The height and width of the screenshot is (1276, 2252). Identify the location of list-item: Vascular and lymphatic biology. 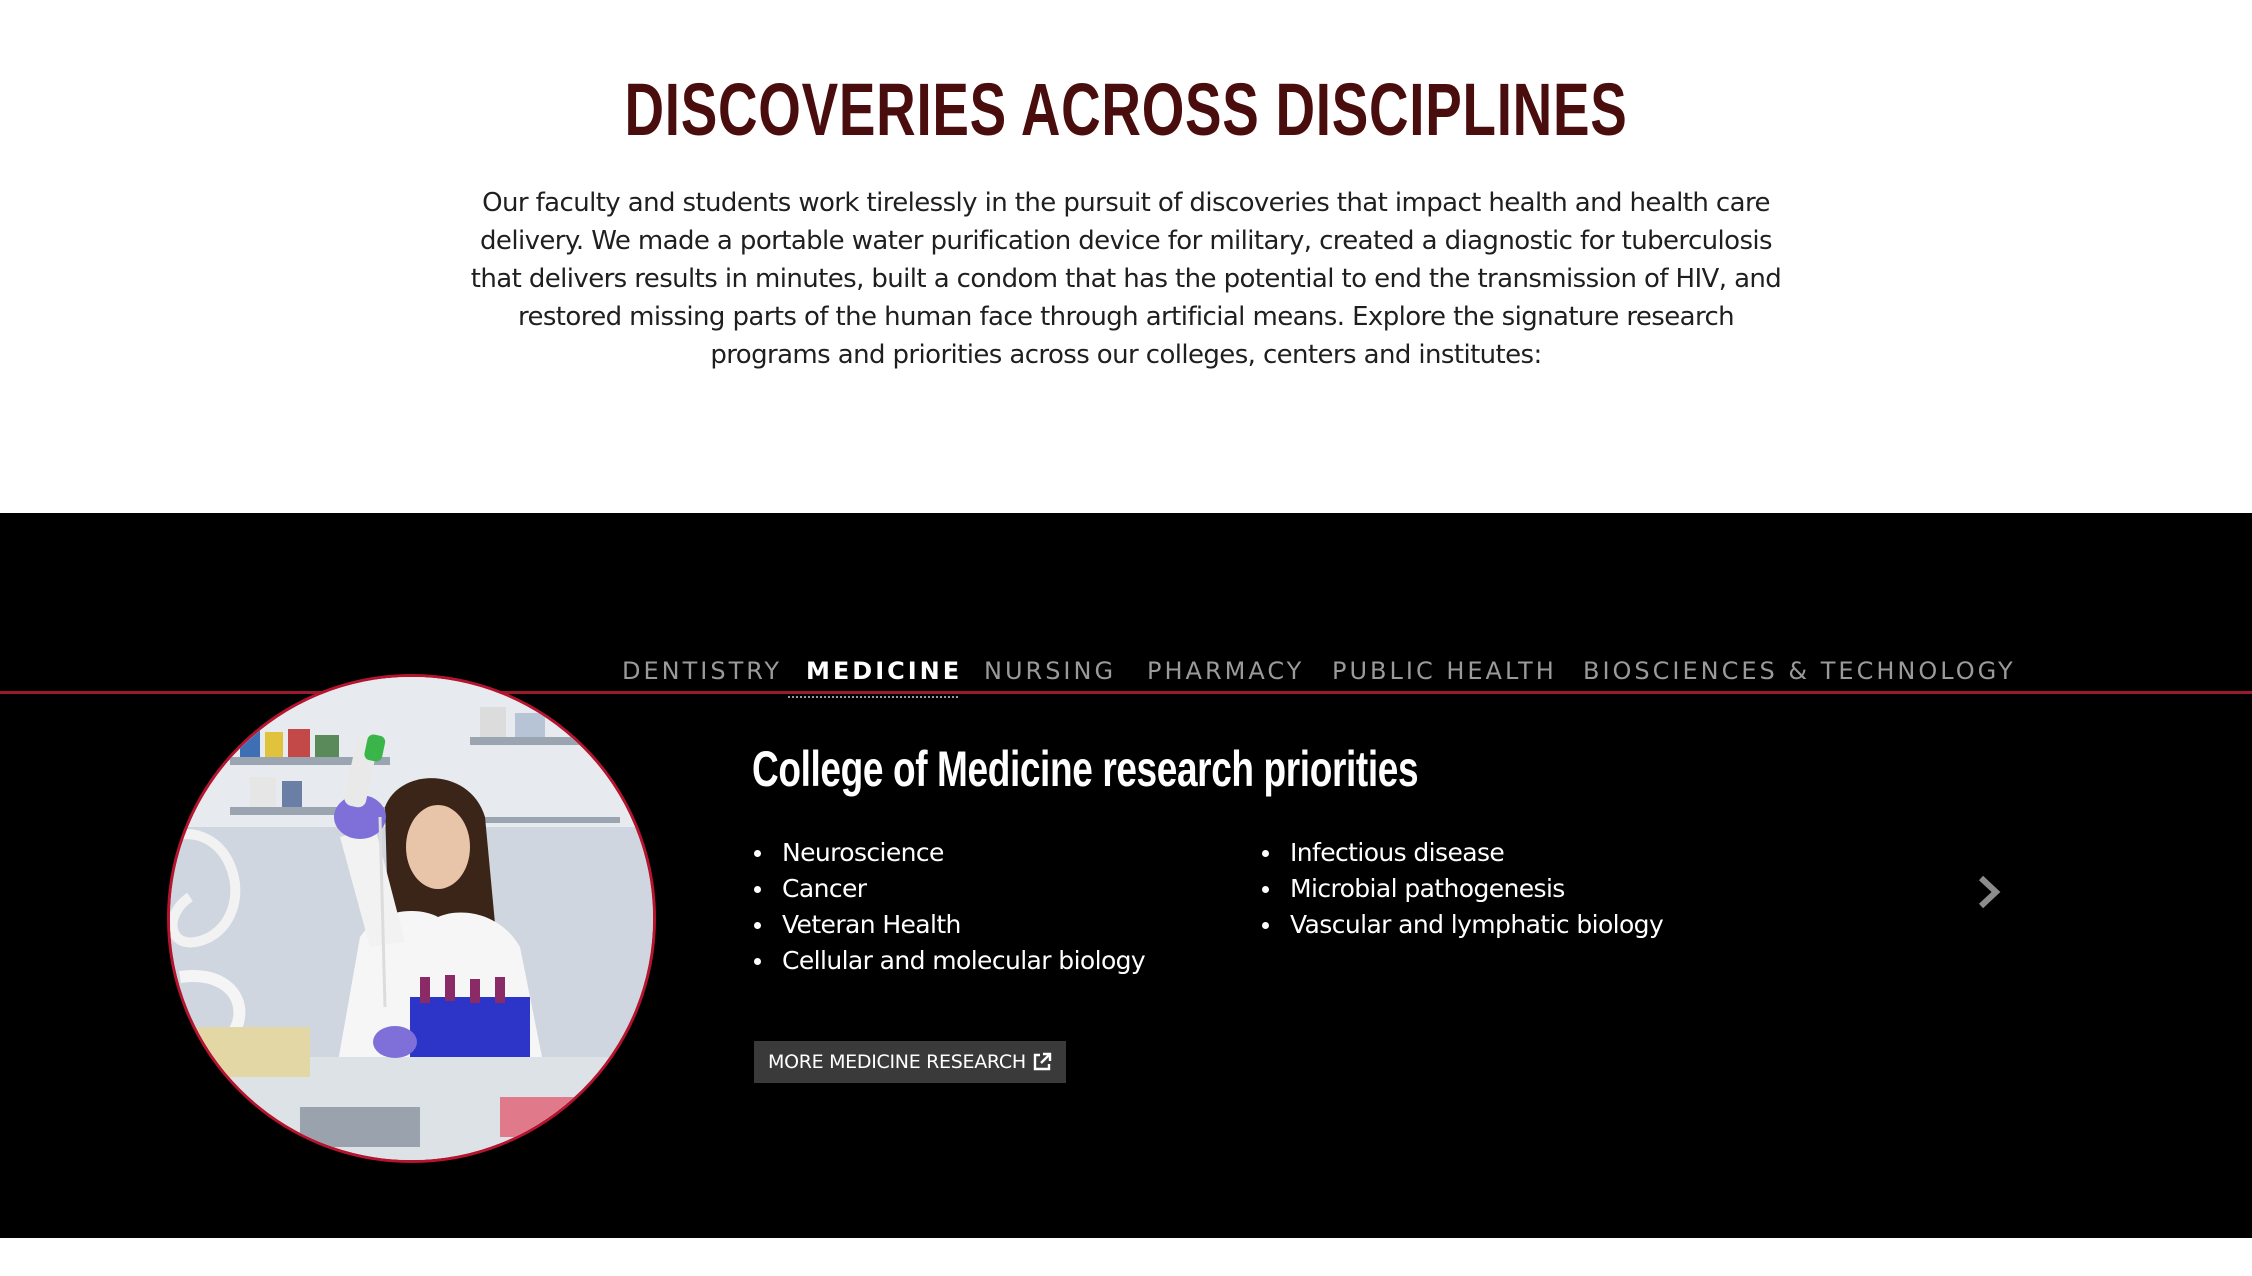
(1462, 925).